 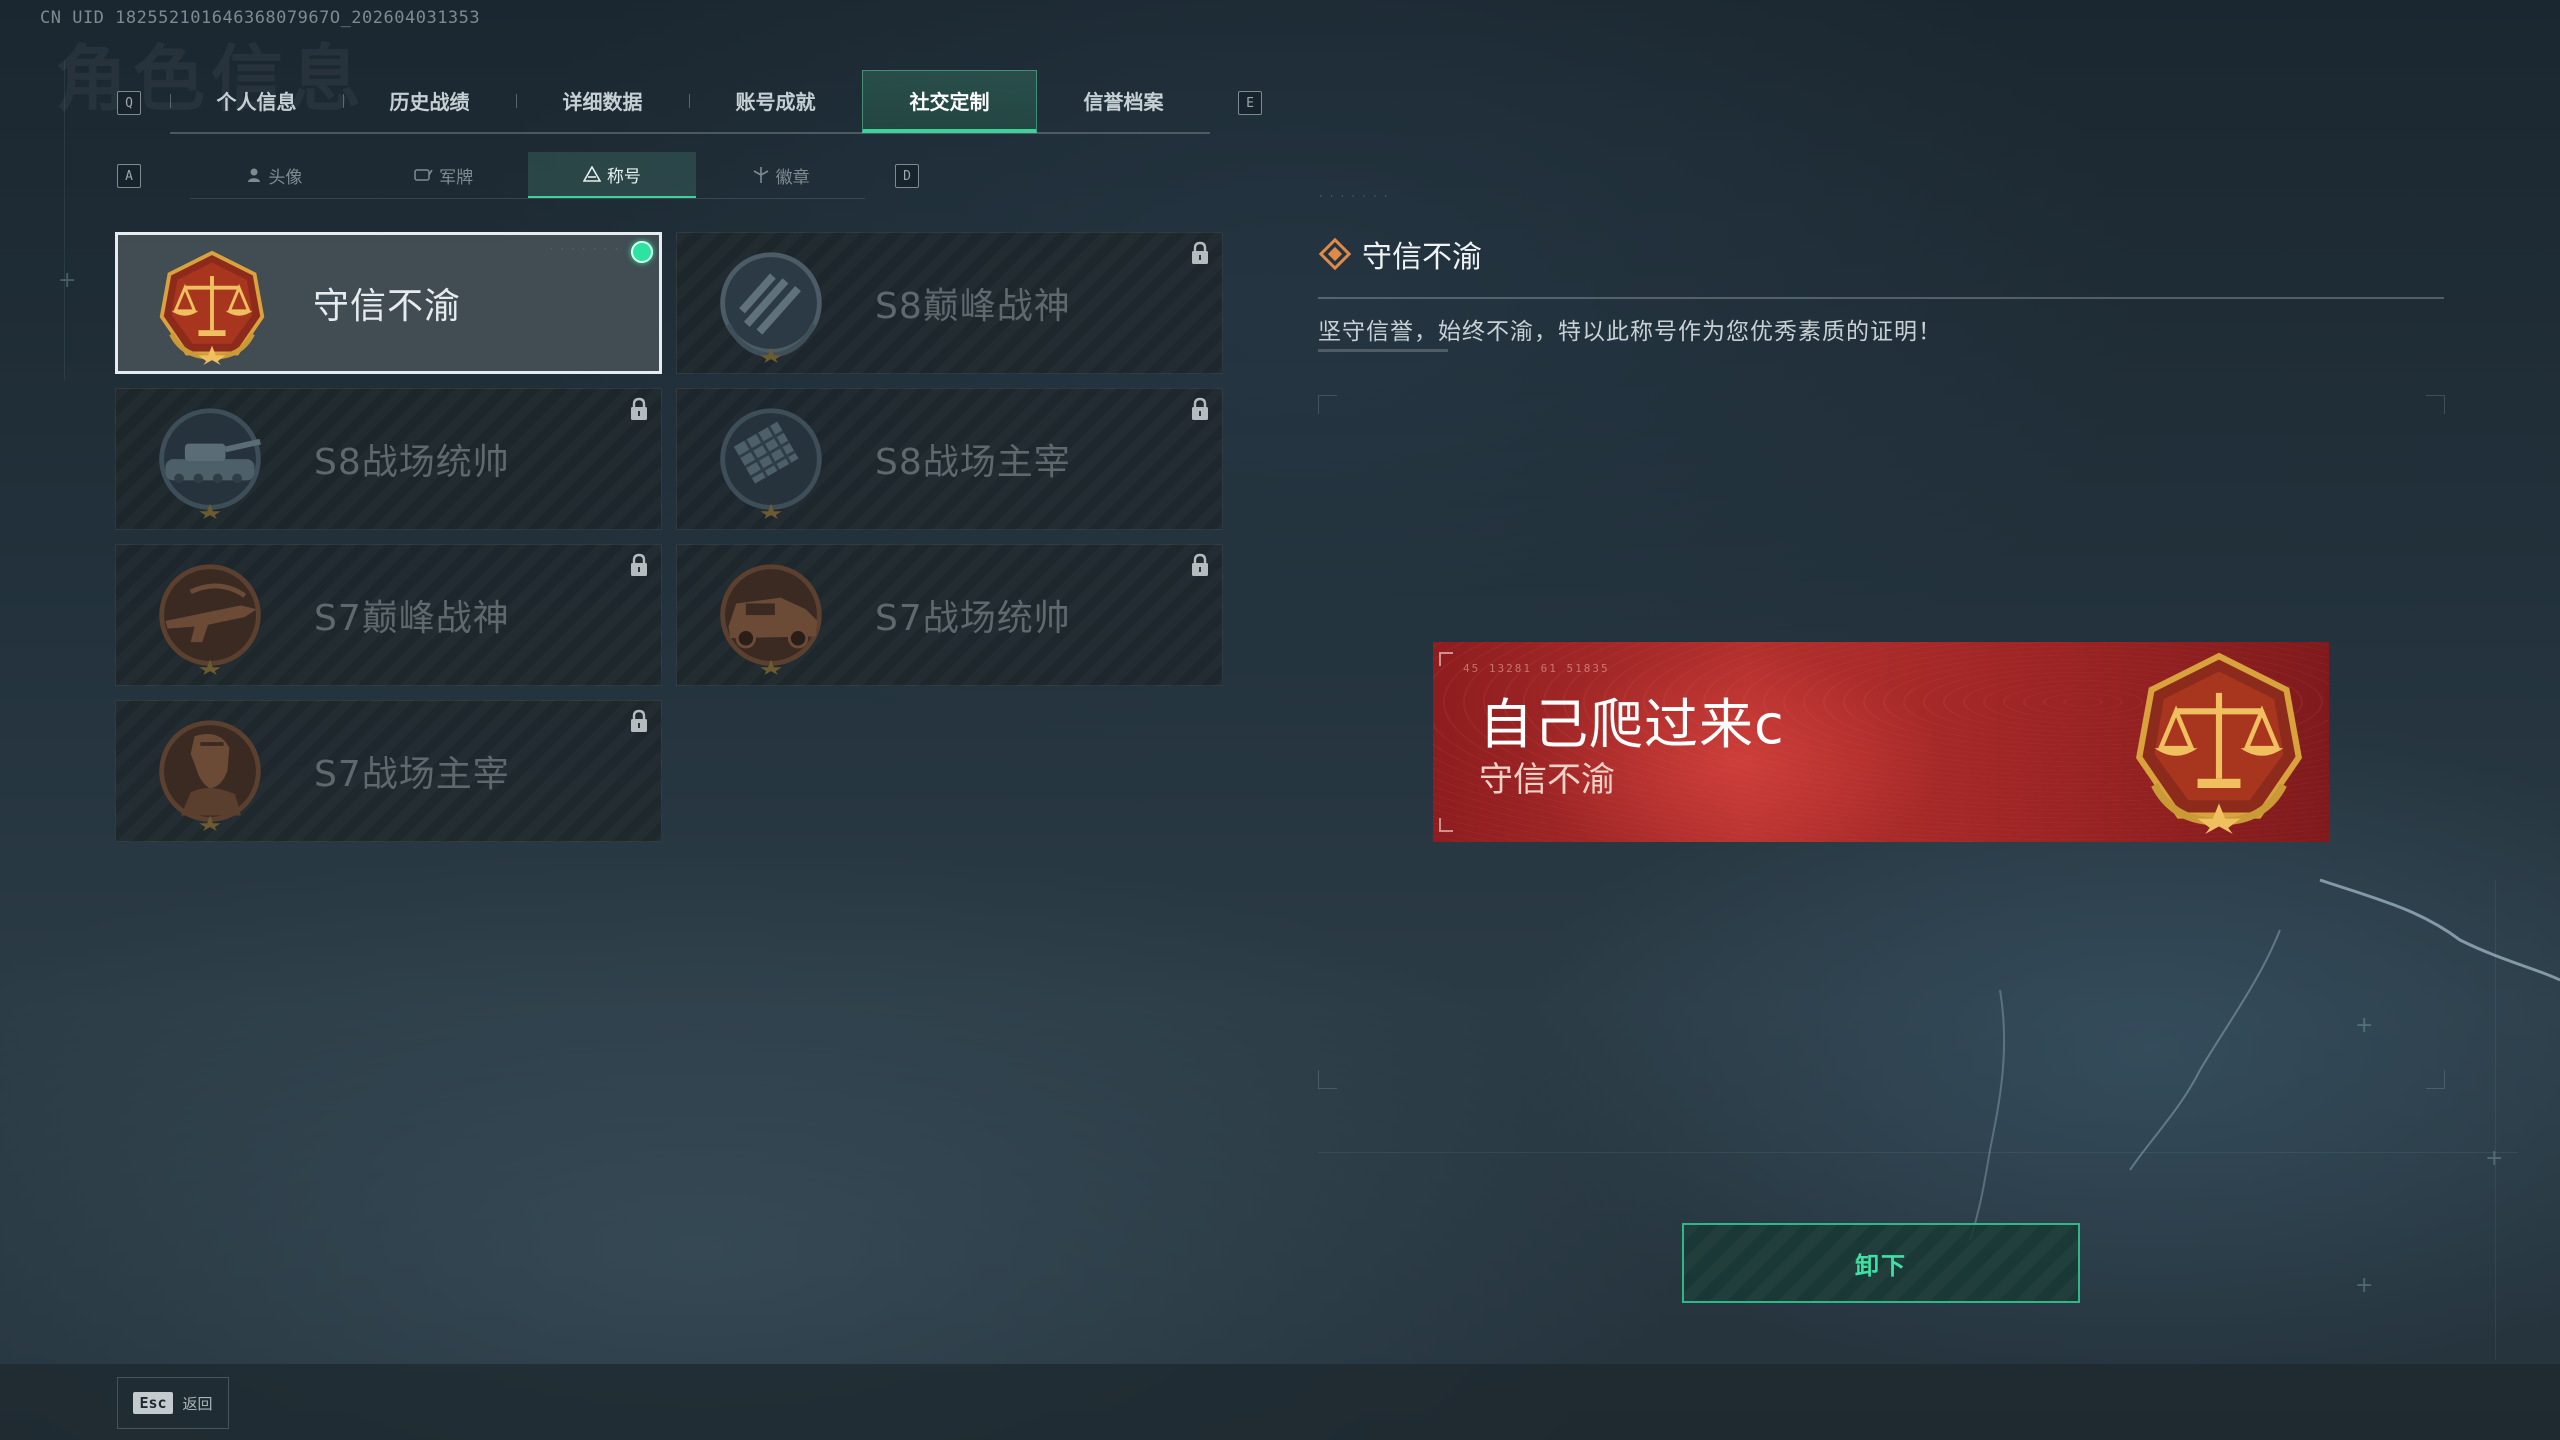 What do you see at coordinates (1335, 254) in the screenshot?
I see `diamond-icon` at bounding box center [1335, 254].